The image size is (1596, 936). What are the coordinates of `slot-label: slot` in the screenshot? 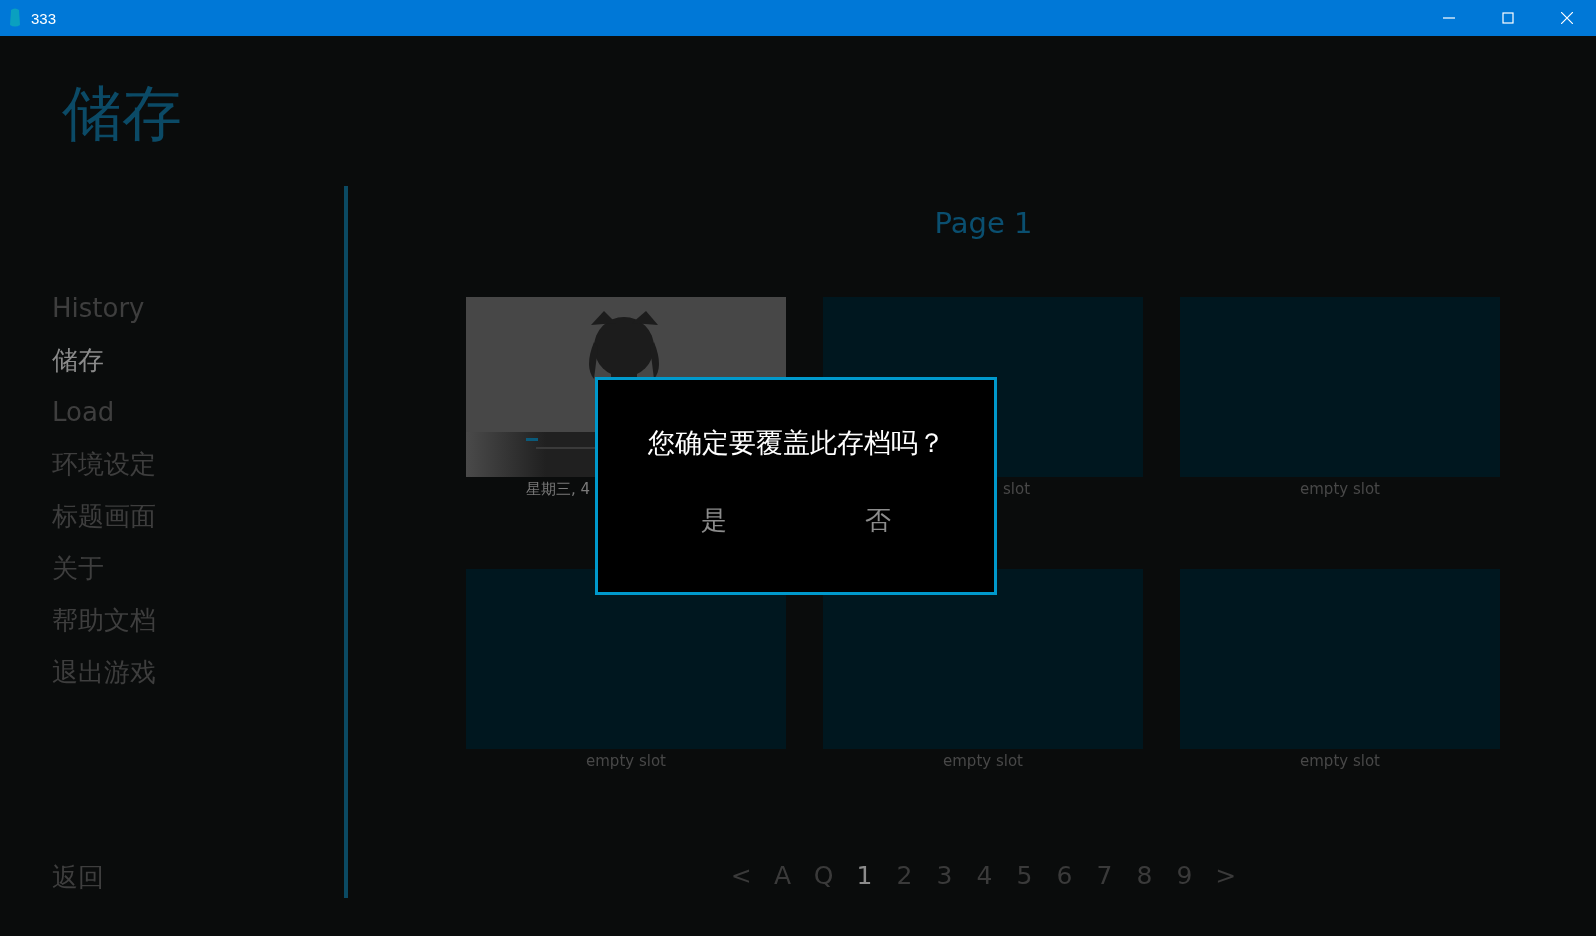 It's located at (1017, 489).